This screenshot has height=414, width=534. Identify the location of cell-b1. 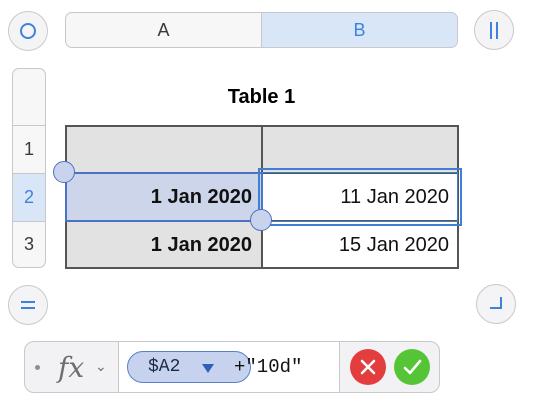
(360, 149).